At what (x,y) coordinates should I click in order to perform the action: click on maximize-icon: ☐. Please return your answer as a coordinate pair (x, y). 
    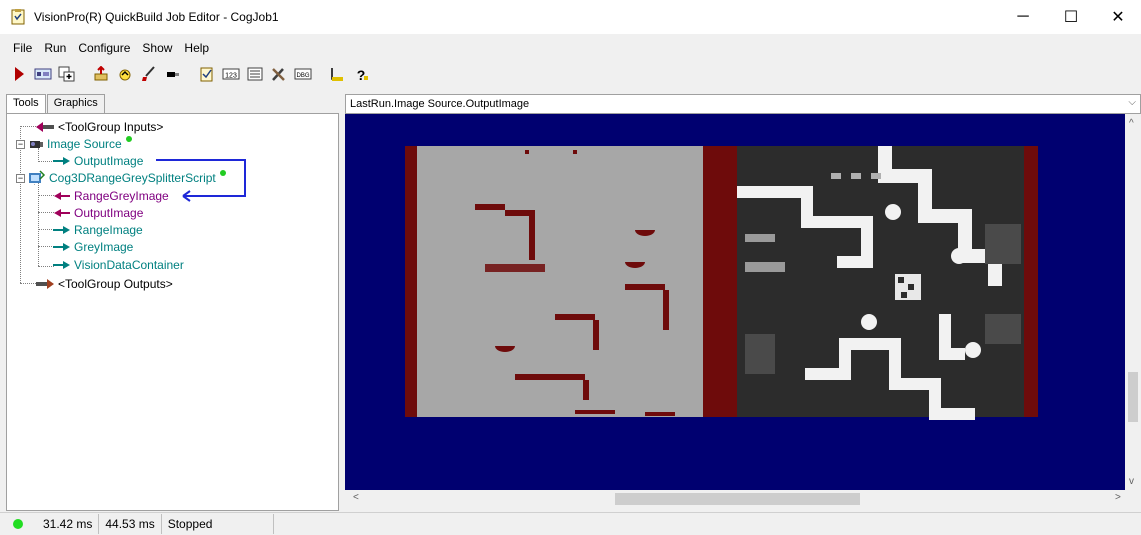
    Looking at the image, I should click on (1071, 17).